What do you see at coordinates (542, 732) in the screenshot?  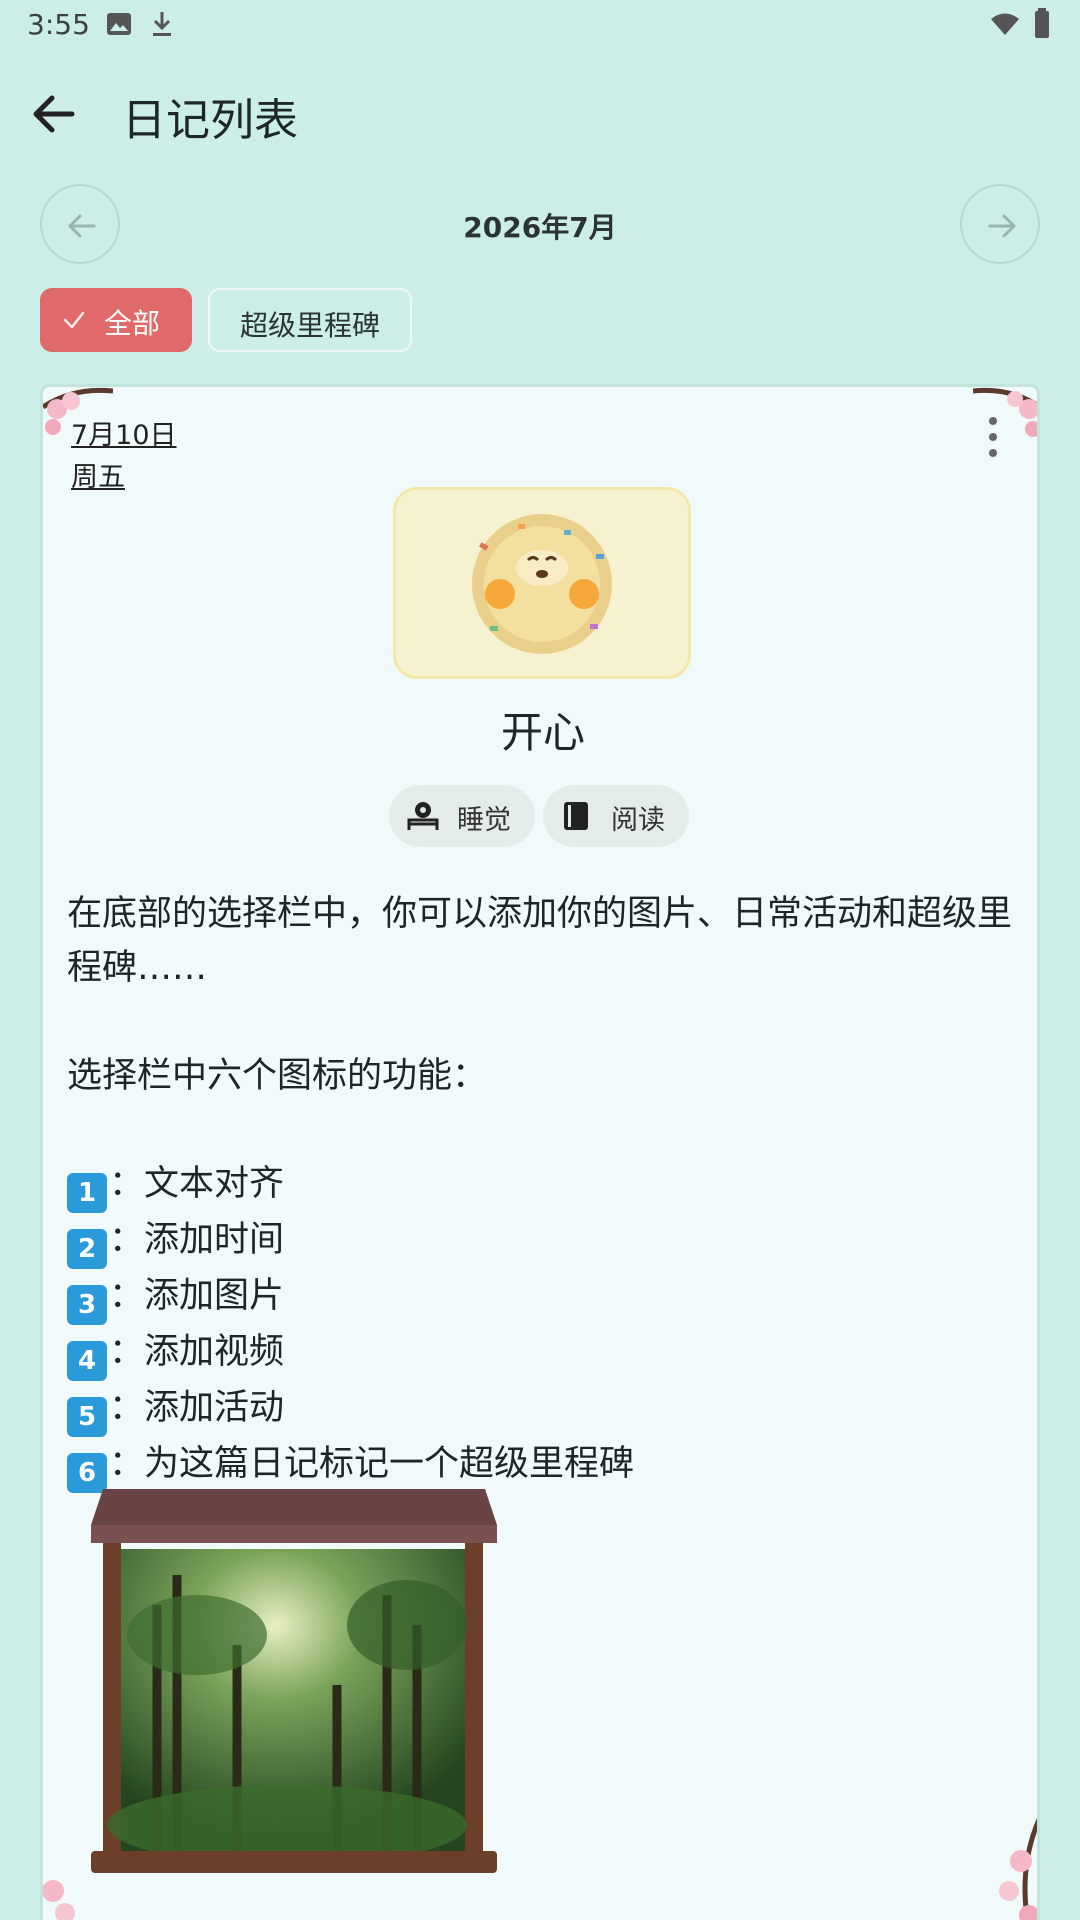 I see `mood-label: 开心` at bounding box center [542, 732].